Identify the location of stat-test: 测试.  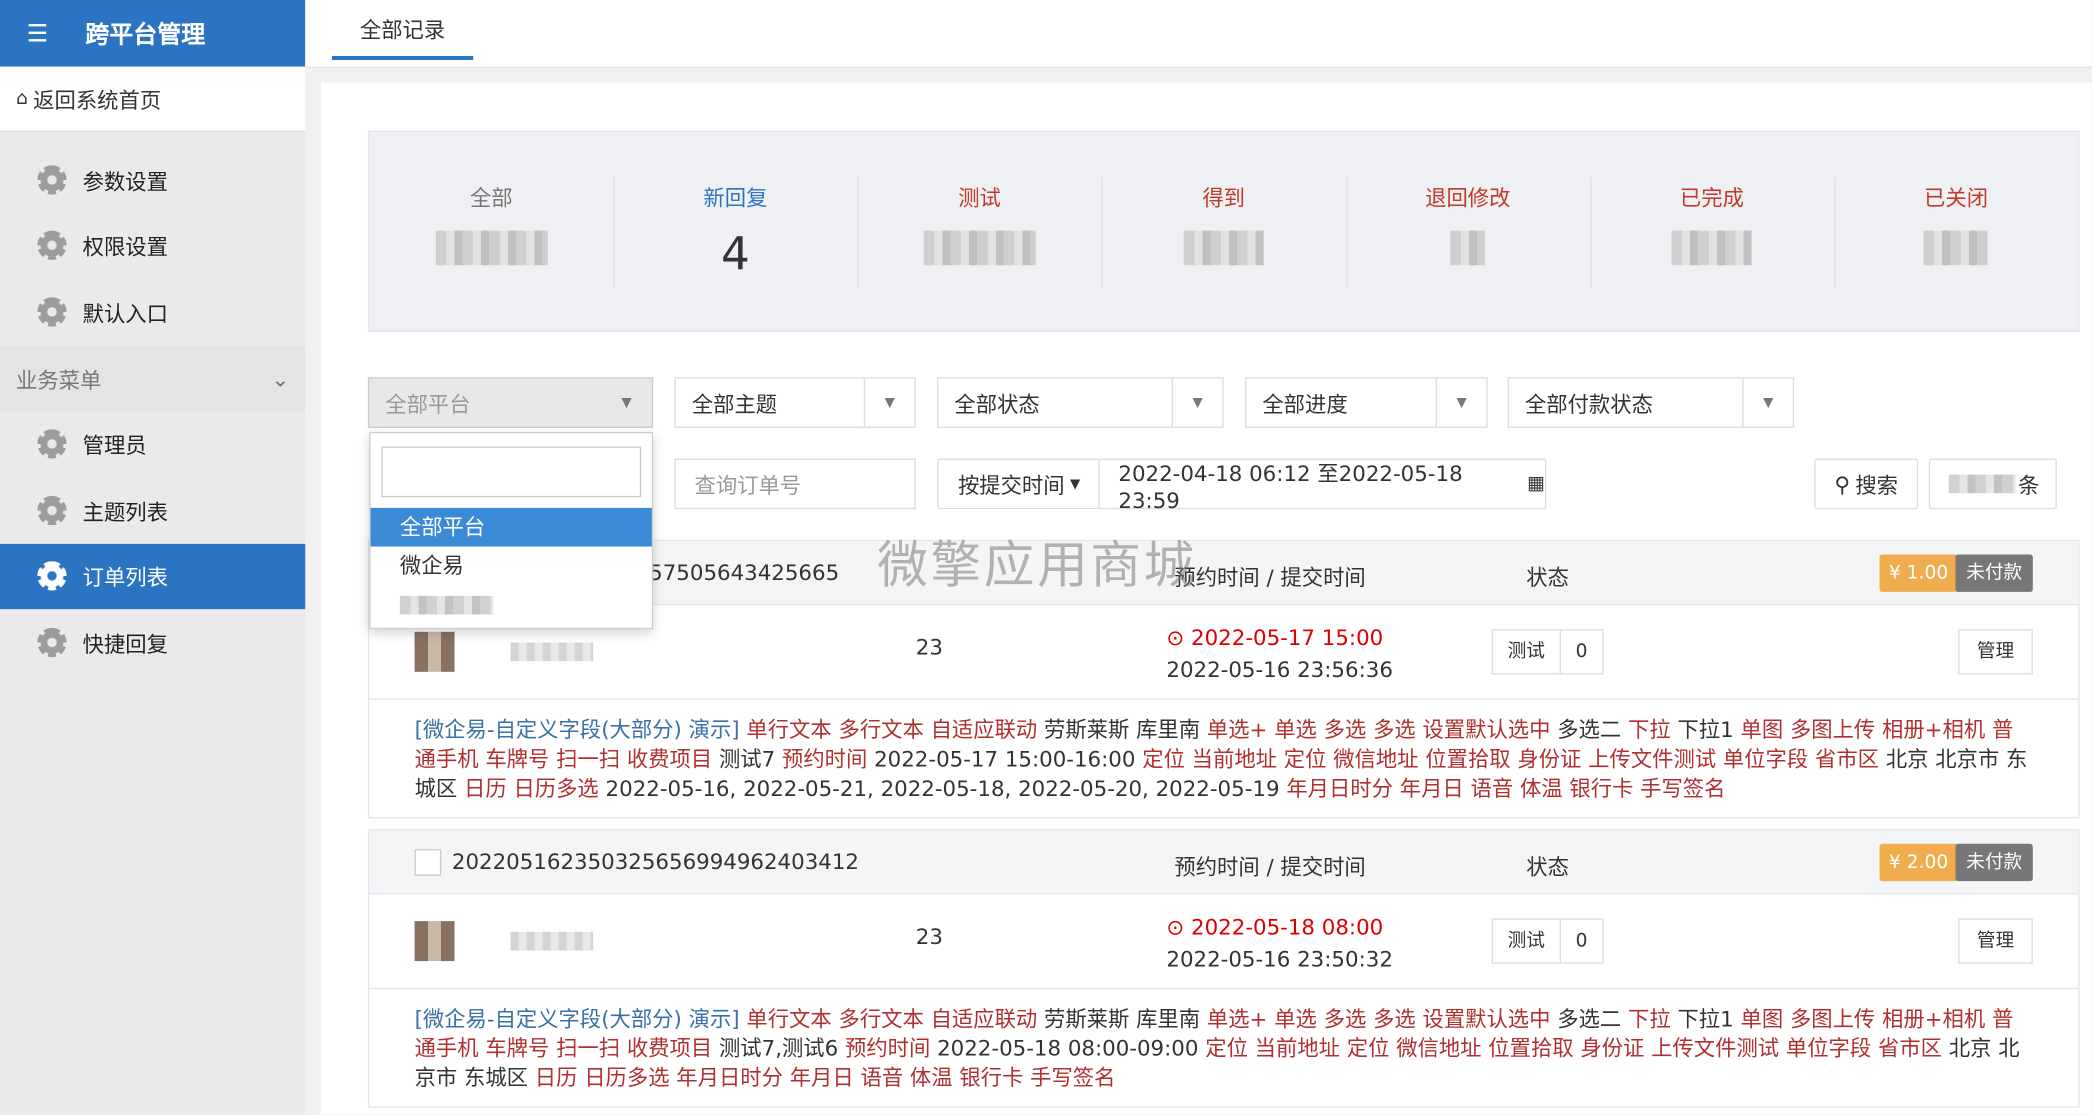
(979, 231).